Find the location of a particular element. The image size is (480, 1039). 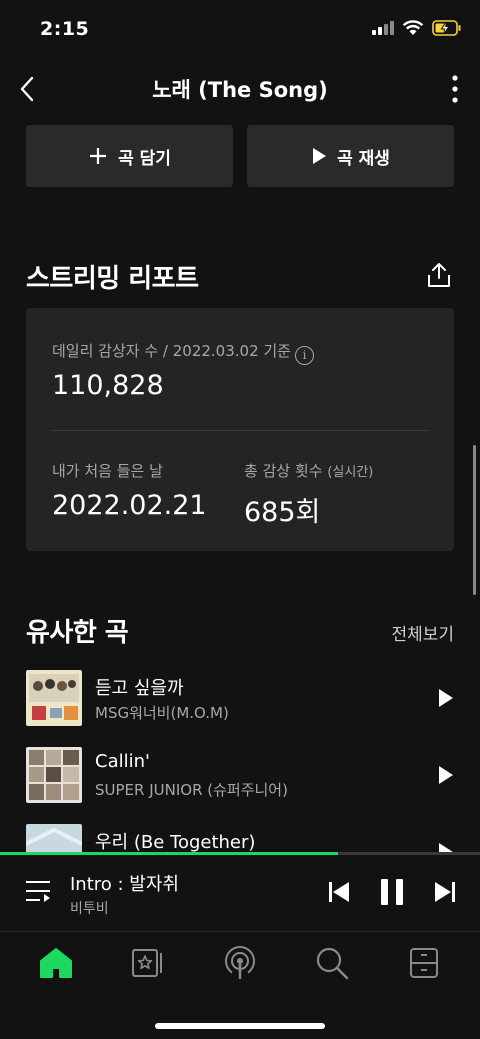

daily-listeners-label-text: 데일리 감상자 수 / 2022.03.02 기준 is located at coordinates (171, 351).